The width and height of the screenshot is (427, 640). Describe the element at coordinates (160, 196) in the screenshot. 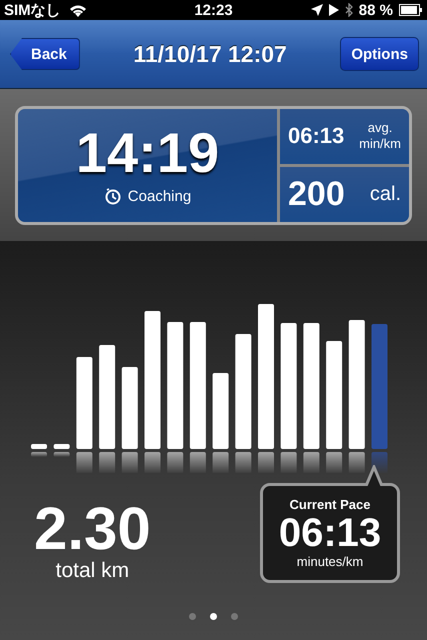

I see `coaching-label: Coaching` at that location.